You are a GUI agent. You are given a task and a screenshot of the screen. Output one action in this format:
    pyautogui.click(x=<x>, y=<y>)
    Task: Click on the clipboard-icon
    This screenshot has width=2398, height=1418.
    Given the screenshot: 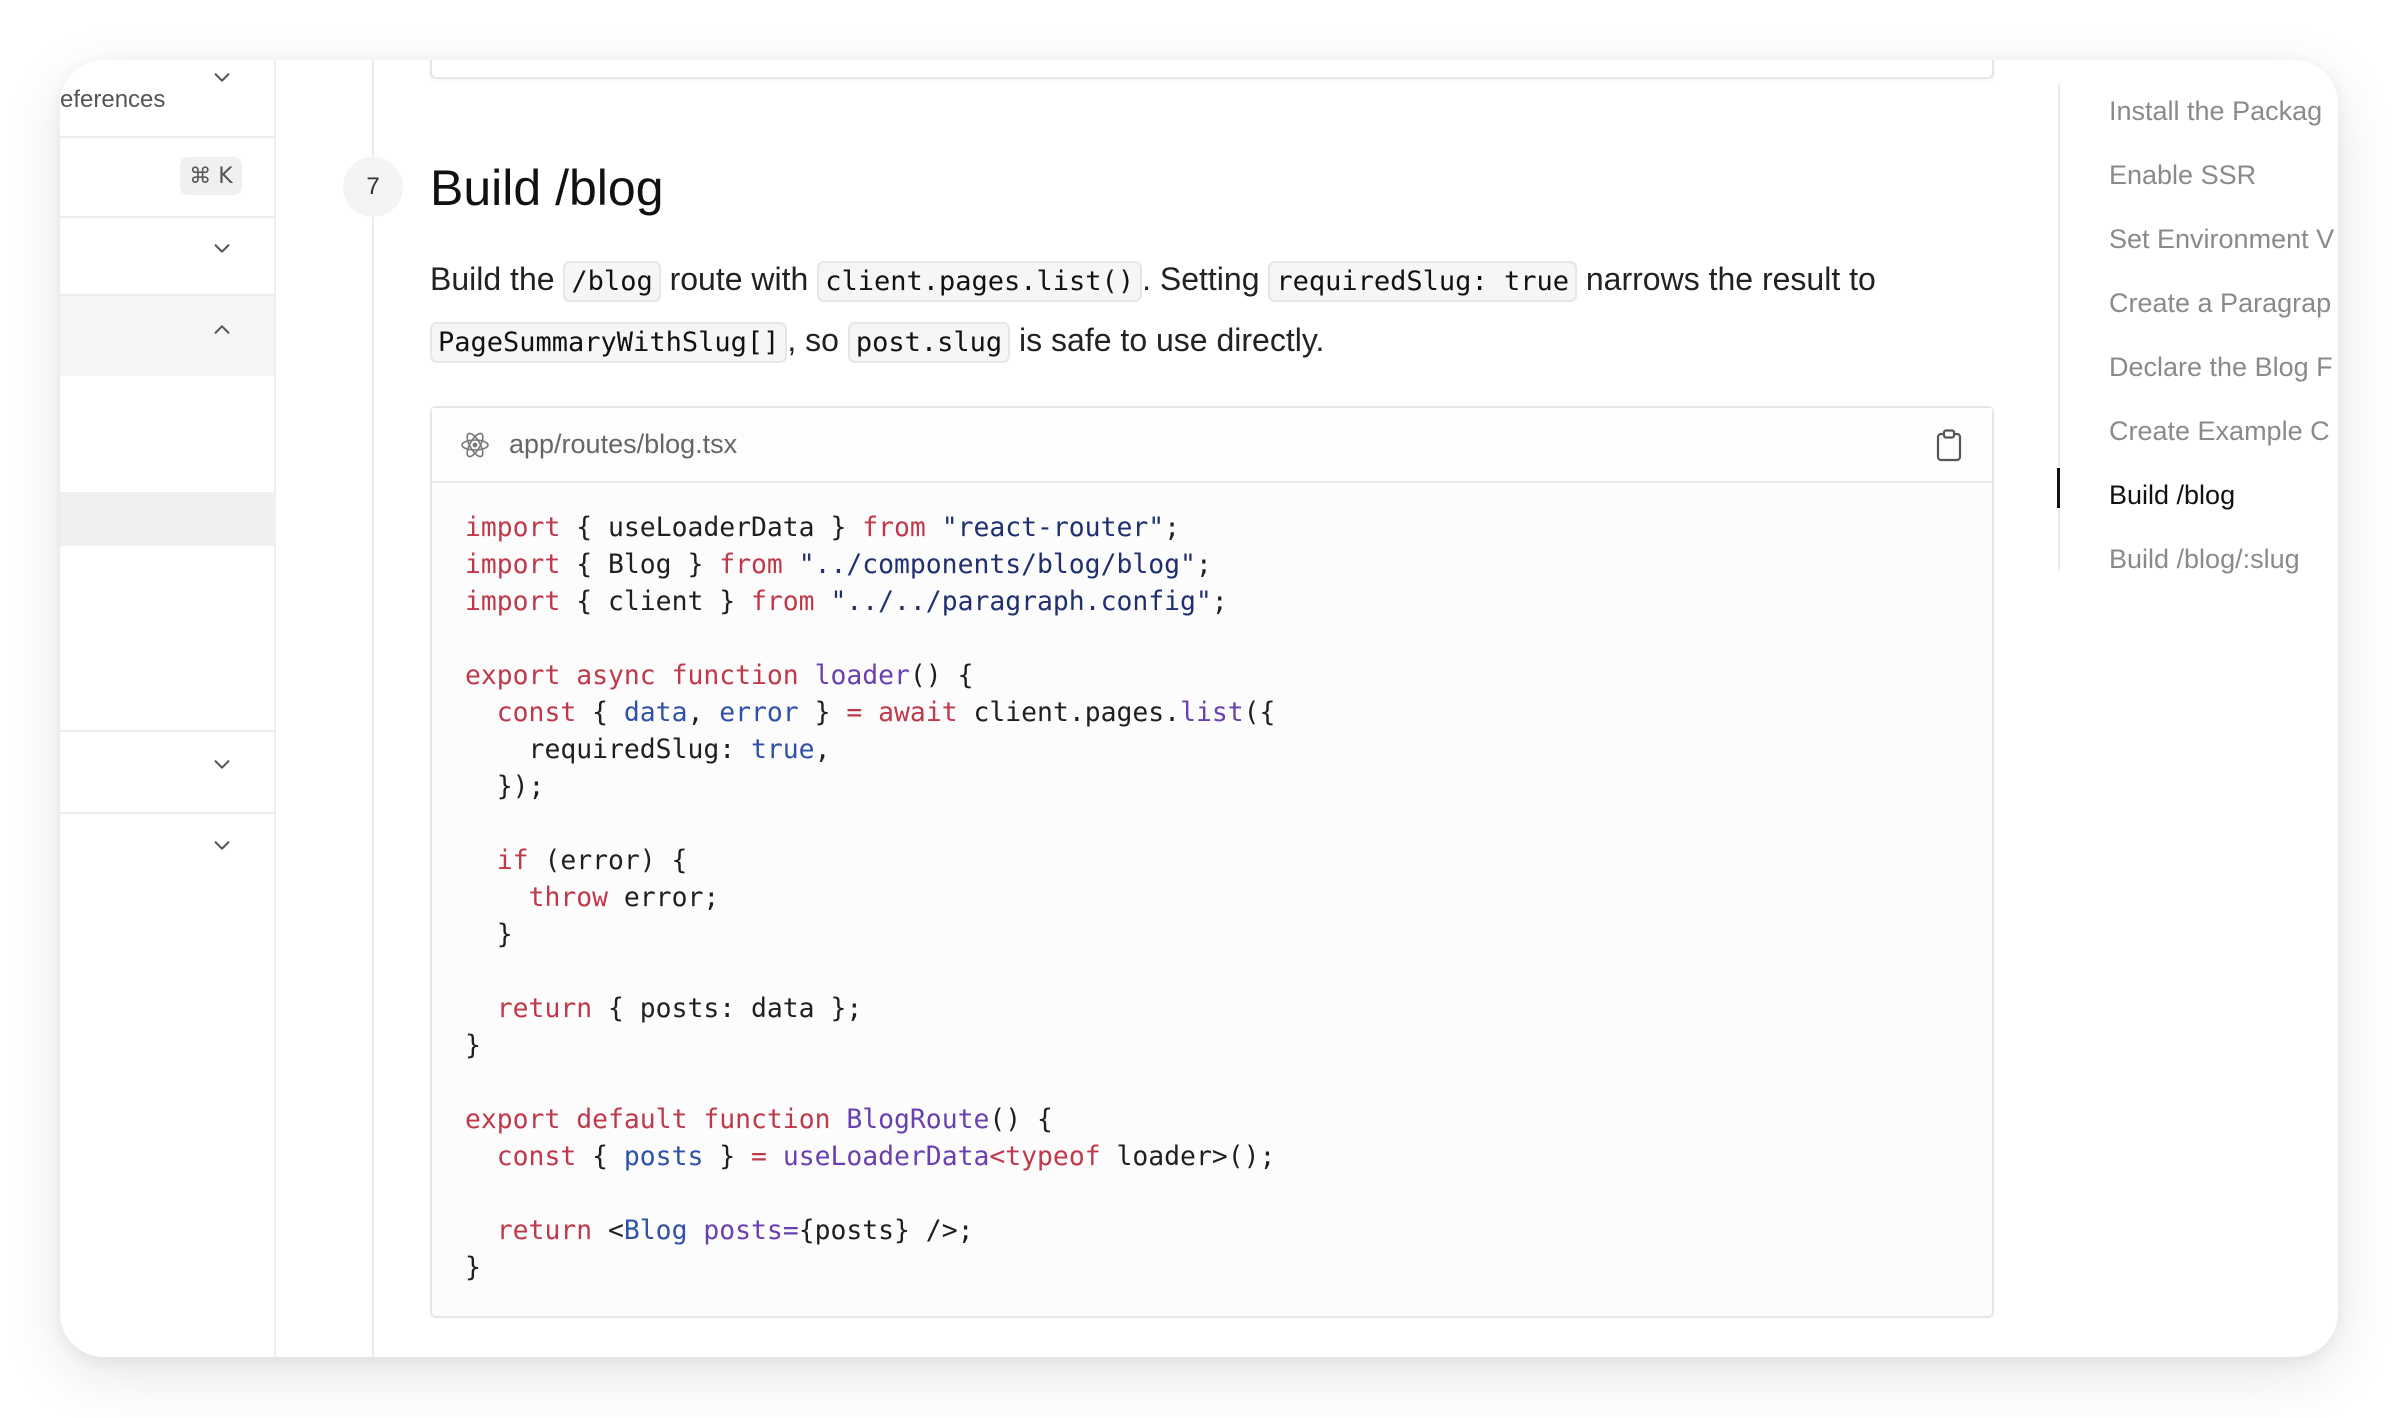 What is the action you would take?
    pyautogui.click(x=1949, y=445)
    